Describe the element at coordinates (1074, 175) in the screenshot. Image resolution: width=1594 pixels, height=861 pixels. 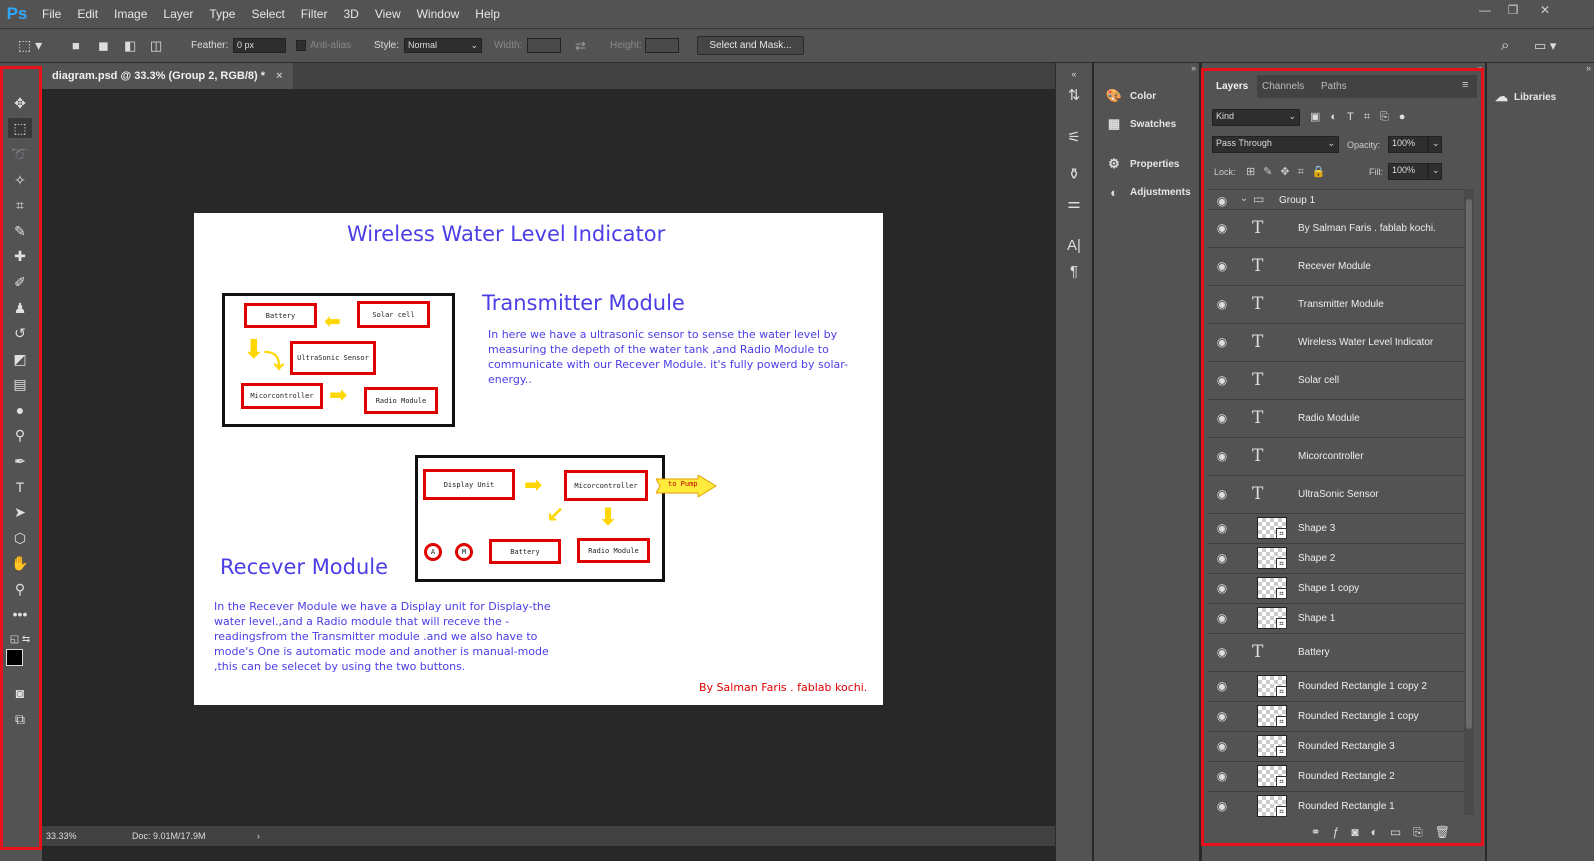
I see `brush-presets-icon: ⚱` at that location.